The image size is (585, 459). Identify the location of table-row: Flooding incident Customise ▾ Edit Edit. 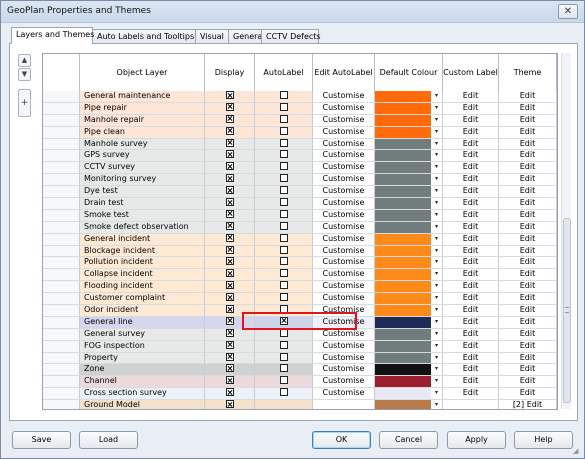
(300, 287).